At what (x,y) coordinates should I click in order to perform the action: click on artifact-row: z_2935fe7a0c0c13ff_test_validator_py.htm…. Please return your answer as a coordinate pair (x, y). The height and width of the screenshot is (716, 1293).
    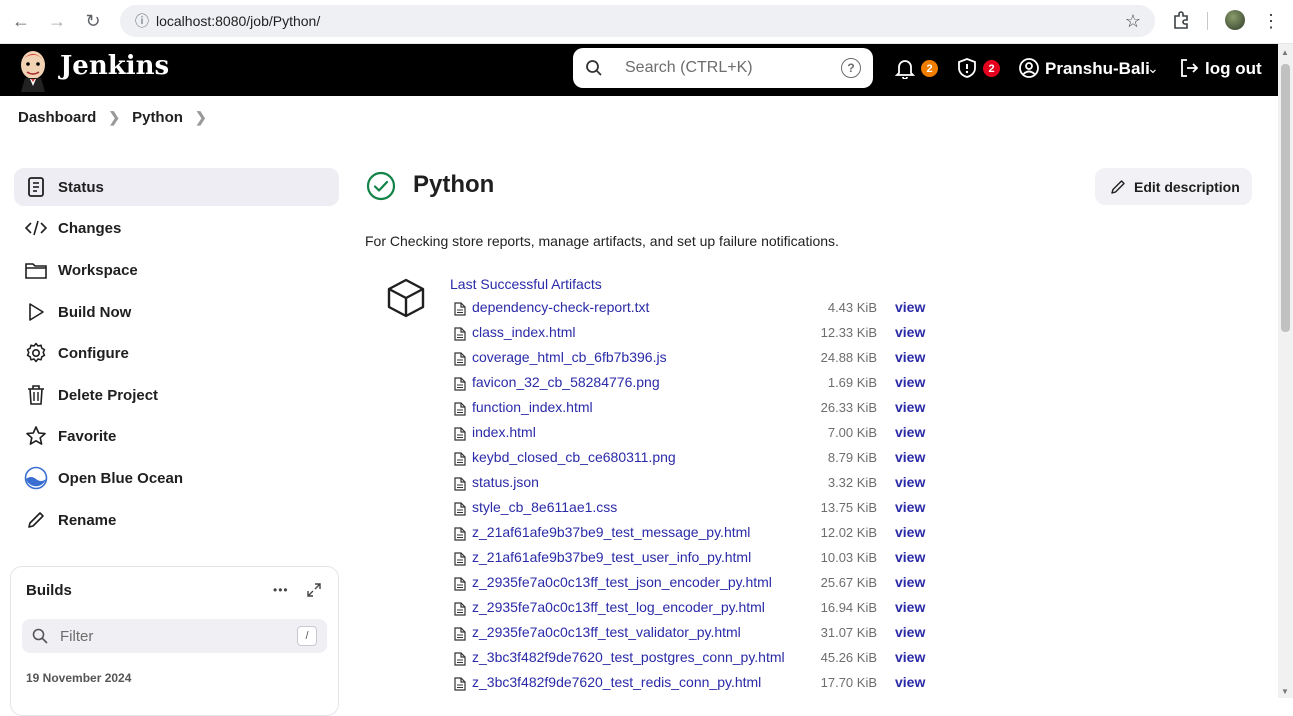
    Looking at the image, I should click on (692, 631).